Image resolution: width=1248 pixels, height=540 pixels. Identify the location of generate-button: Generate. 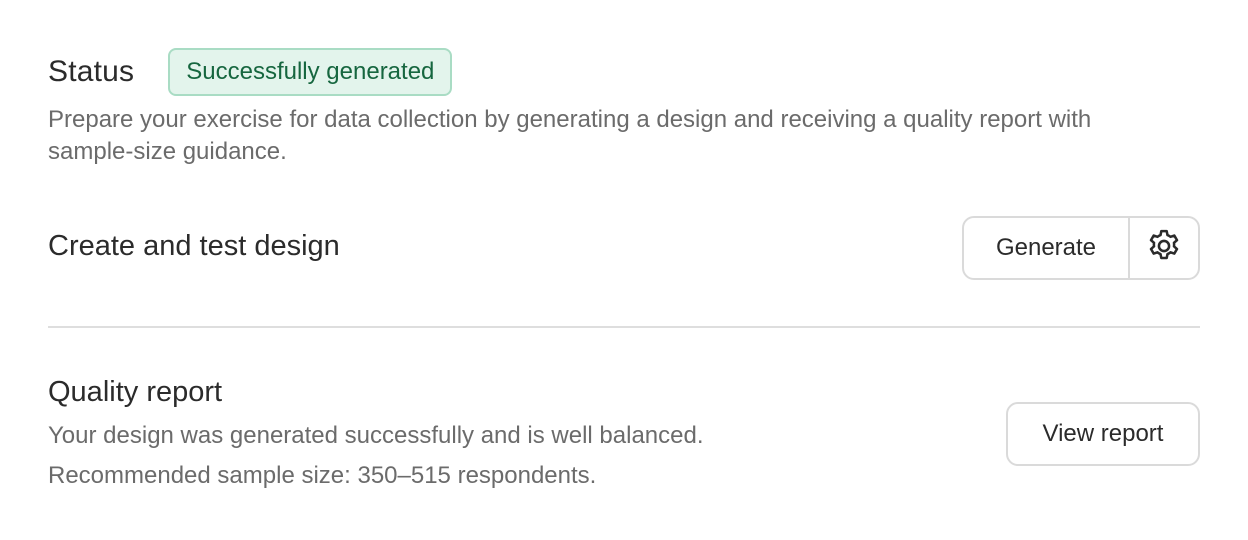
(1046, 248).